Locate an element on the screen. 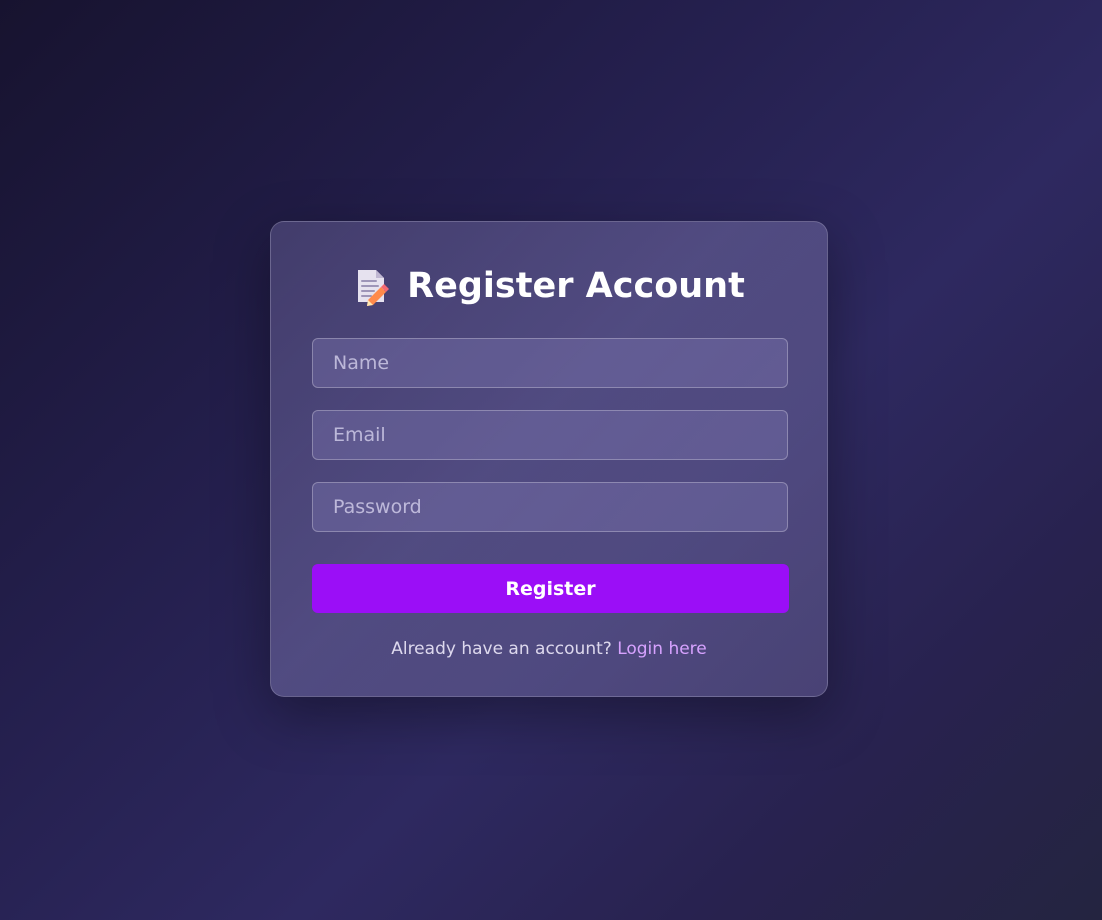  email-input is located at coordinates (550, 435).